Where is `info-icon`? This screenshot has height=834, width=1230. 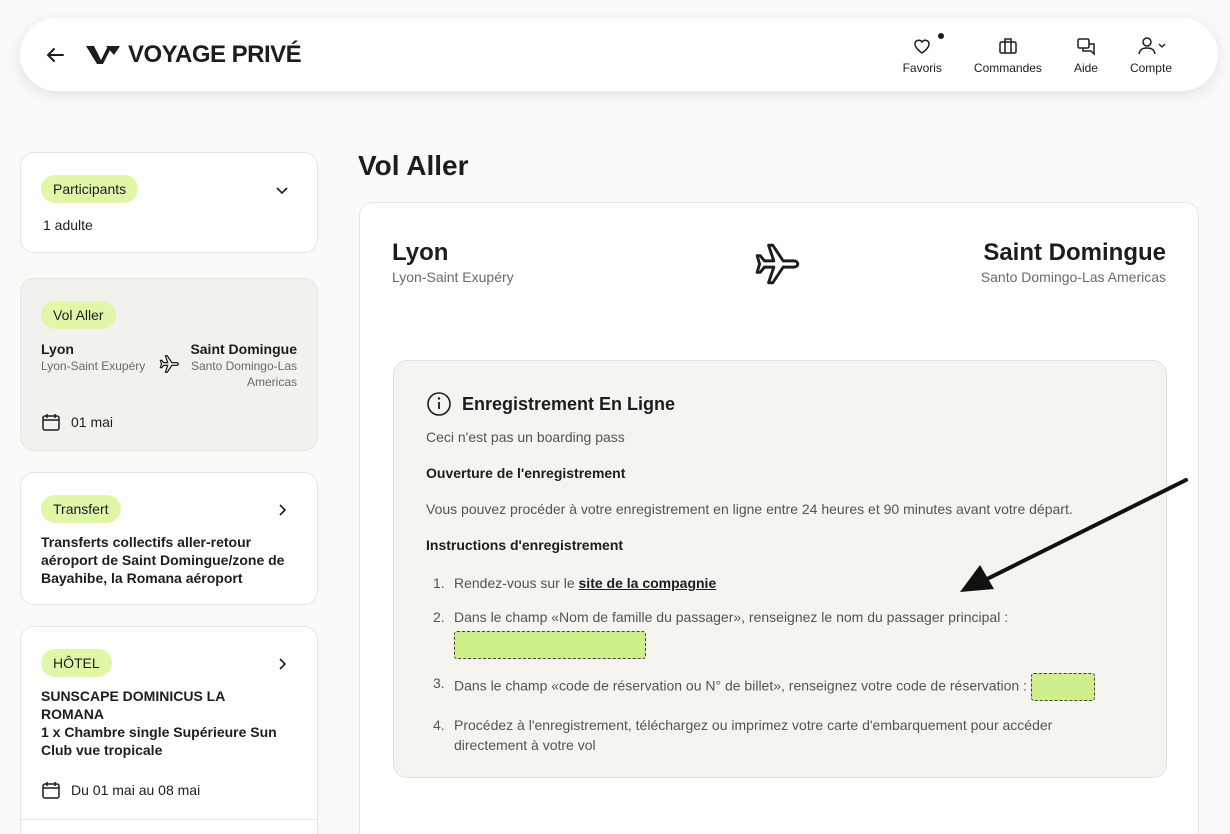 info-icon is located at coordinates (439, 404).